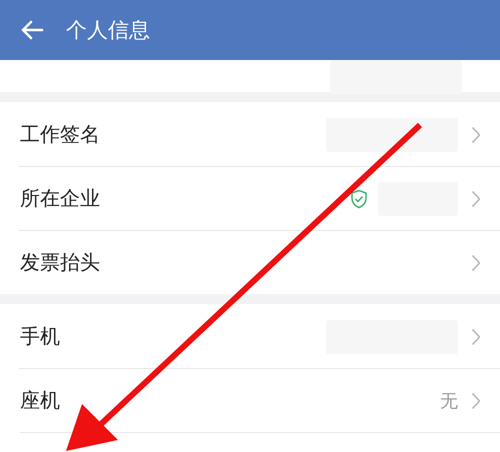  Describe the element at coordinates (40, 336) in the screenshot. I see `row-label: 手机` at that location.